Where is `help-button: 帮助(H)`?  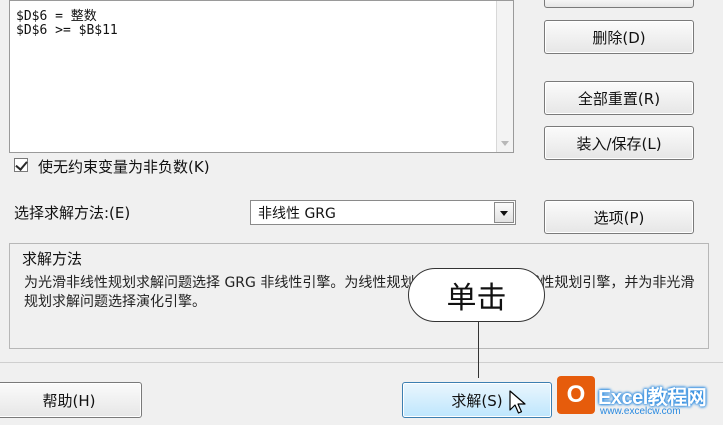 help-button: 帮助(H) is located at coordinates (71, 400).